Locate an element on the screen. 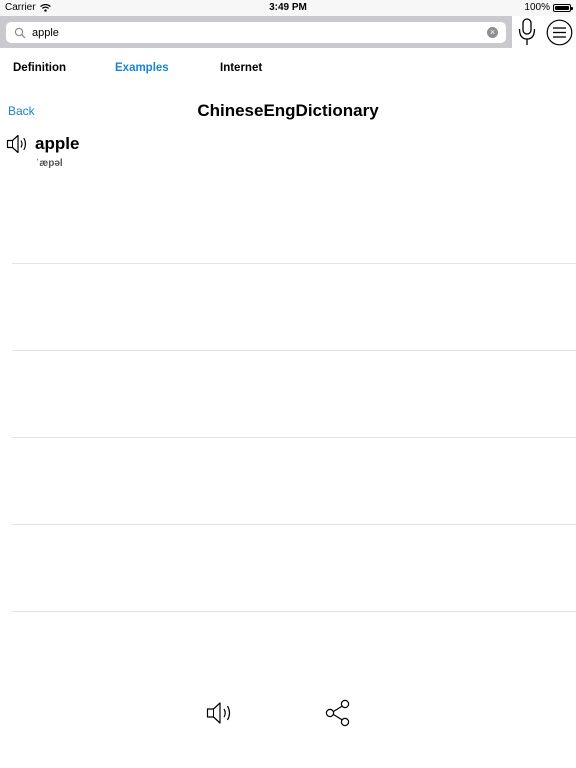 The width and height of the screenshot is (576, 768). tab-bar: Definition Examples Internet is located at coordinates (288, 70).